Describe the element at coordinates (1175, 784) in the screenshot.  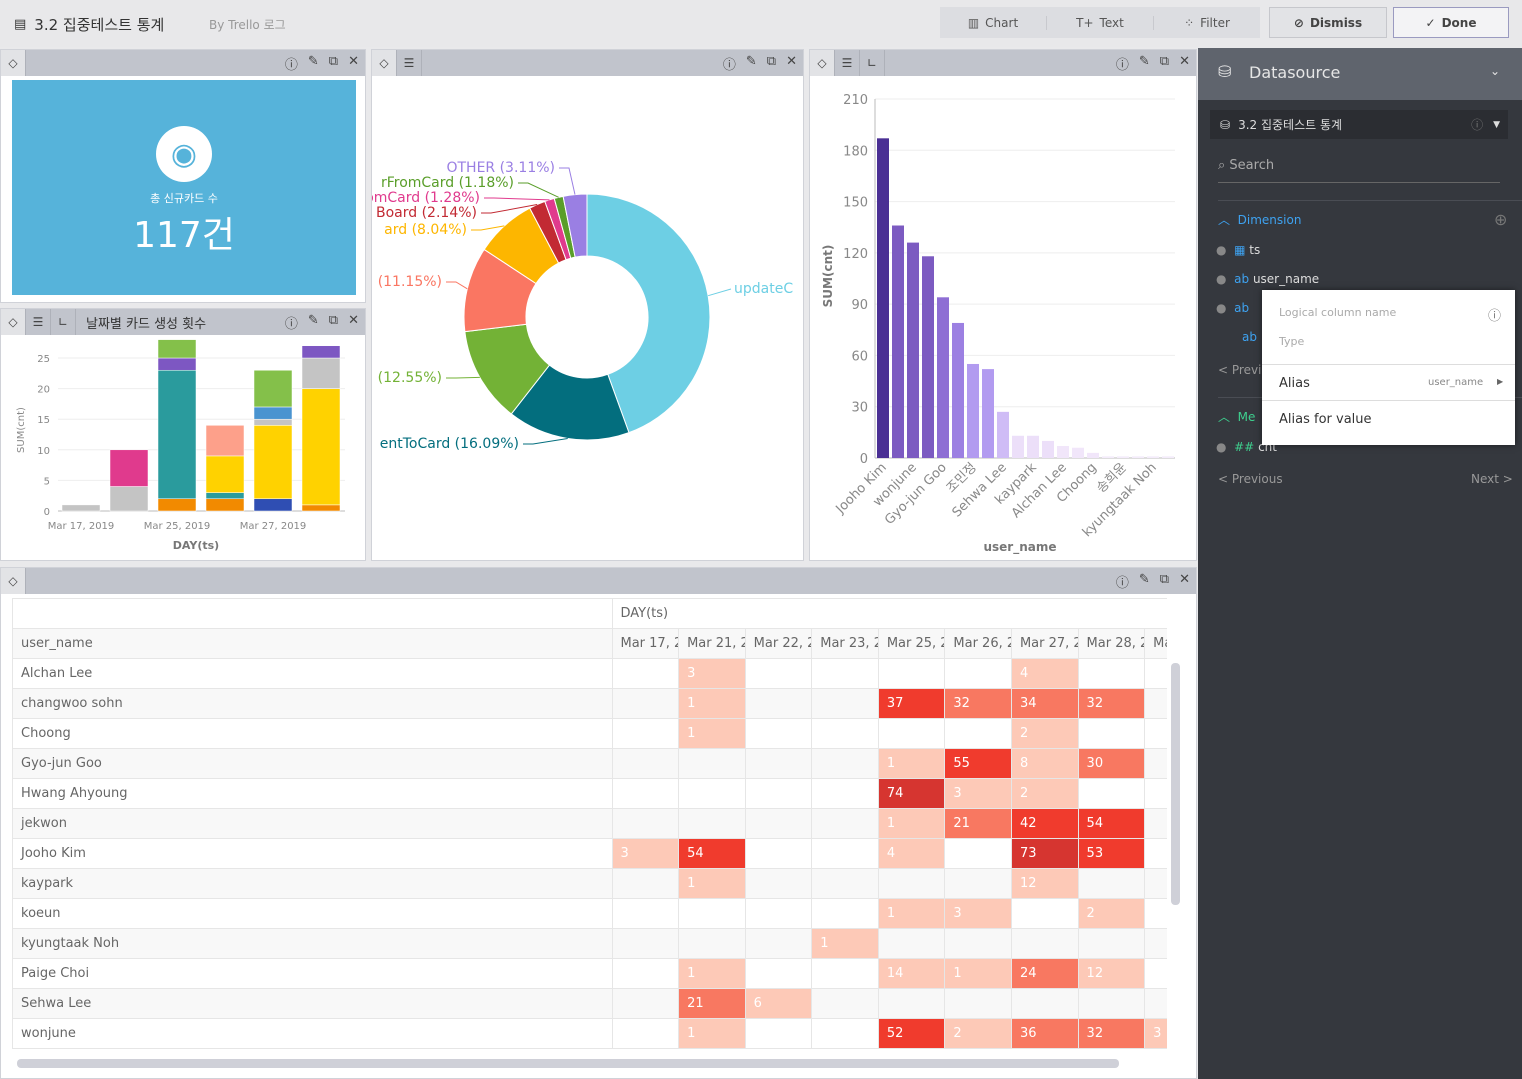
I see `vertical-scrollbar` at that location.